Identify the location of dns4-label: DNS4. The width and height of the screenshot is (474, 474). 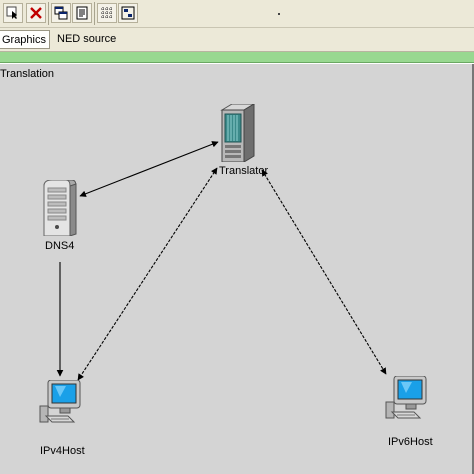
(60, 246).